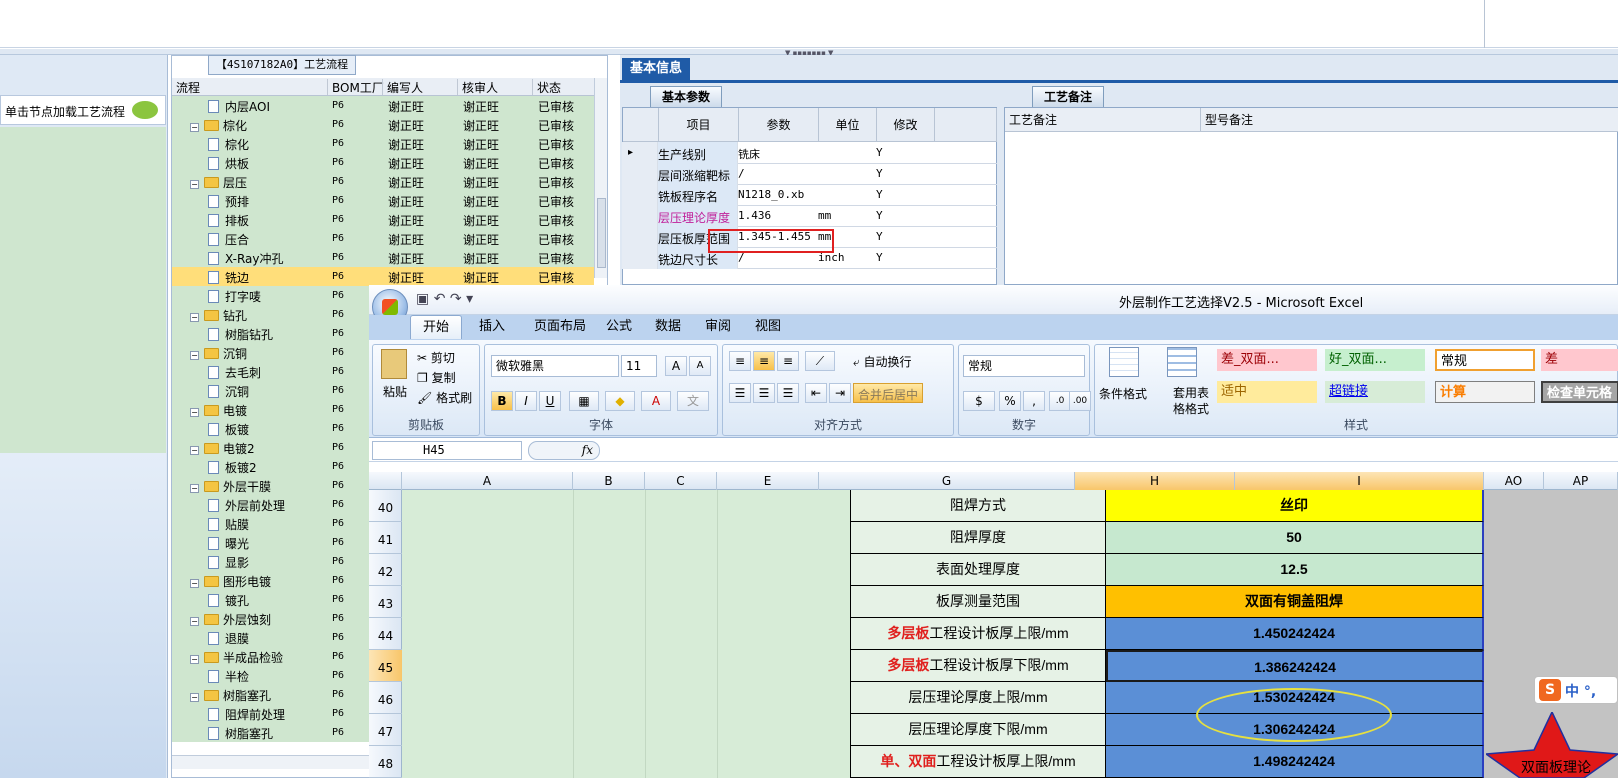 This screenshot has height=782, width=1618. Describe the element at coordinates (230, 695) in the screenshot. I see `tree-node-label: − 树脂塞孔` at that location.